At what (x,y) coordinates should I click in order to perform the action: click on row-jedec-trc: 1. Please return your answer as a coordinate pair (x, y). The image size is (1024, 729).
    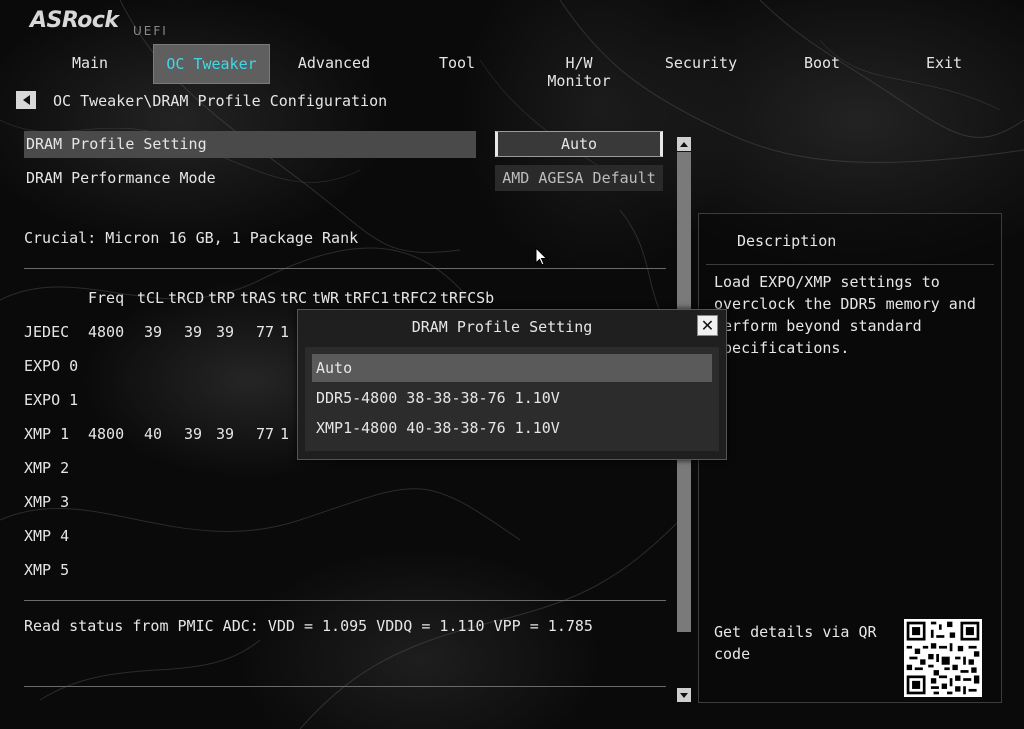
    Looking at the image, I should click on (285, 332).